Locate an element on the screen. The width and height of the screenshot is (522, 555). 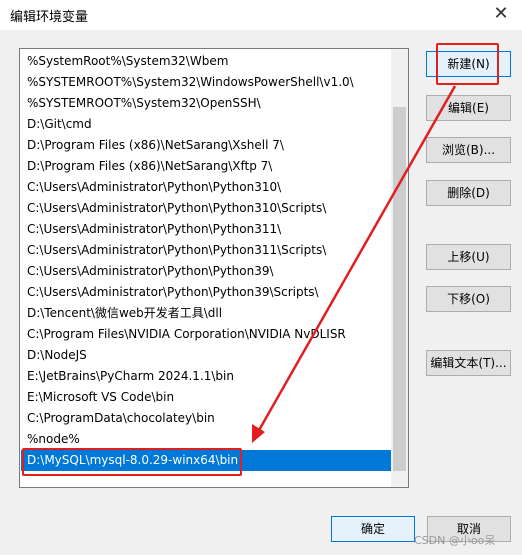
path-item: C:\Users\Administrator\Python\Python311\ is located at coordinates (206, 229).